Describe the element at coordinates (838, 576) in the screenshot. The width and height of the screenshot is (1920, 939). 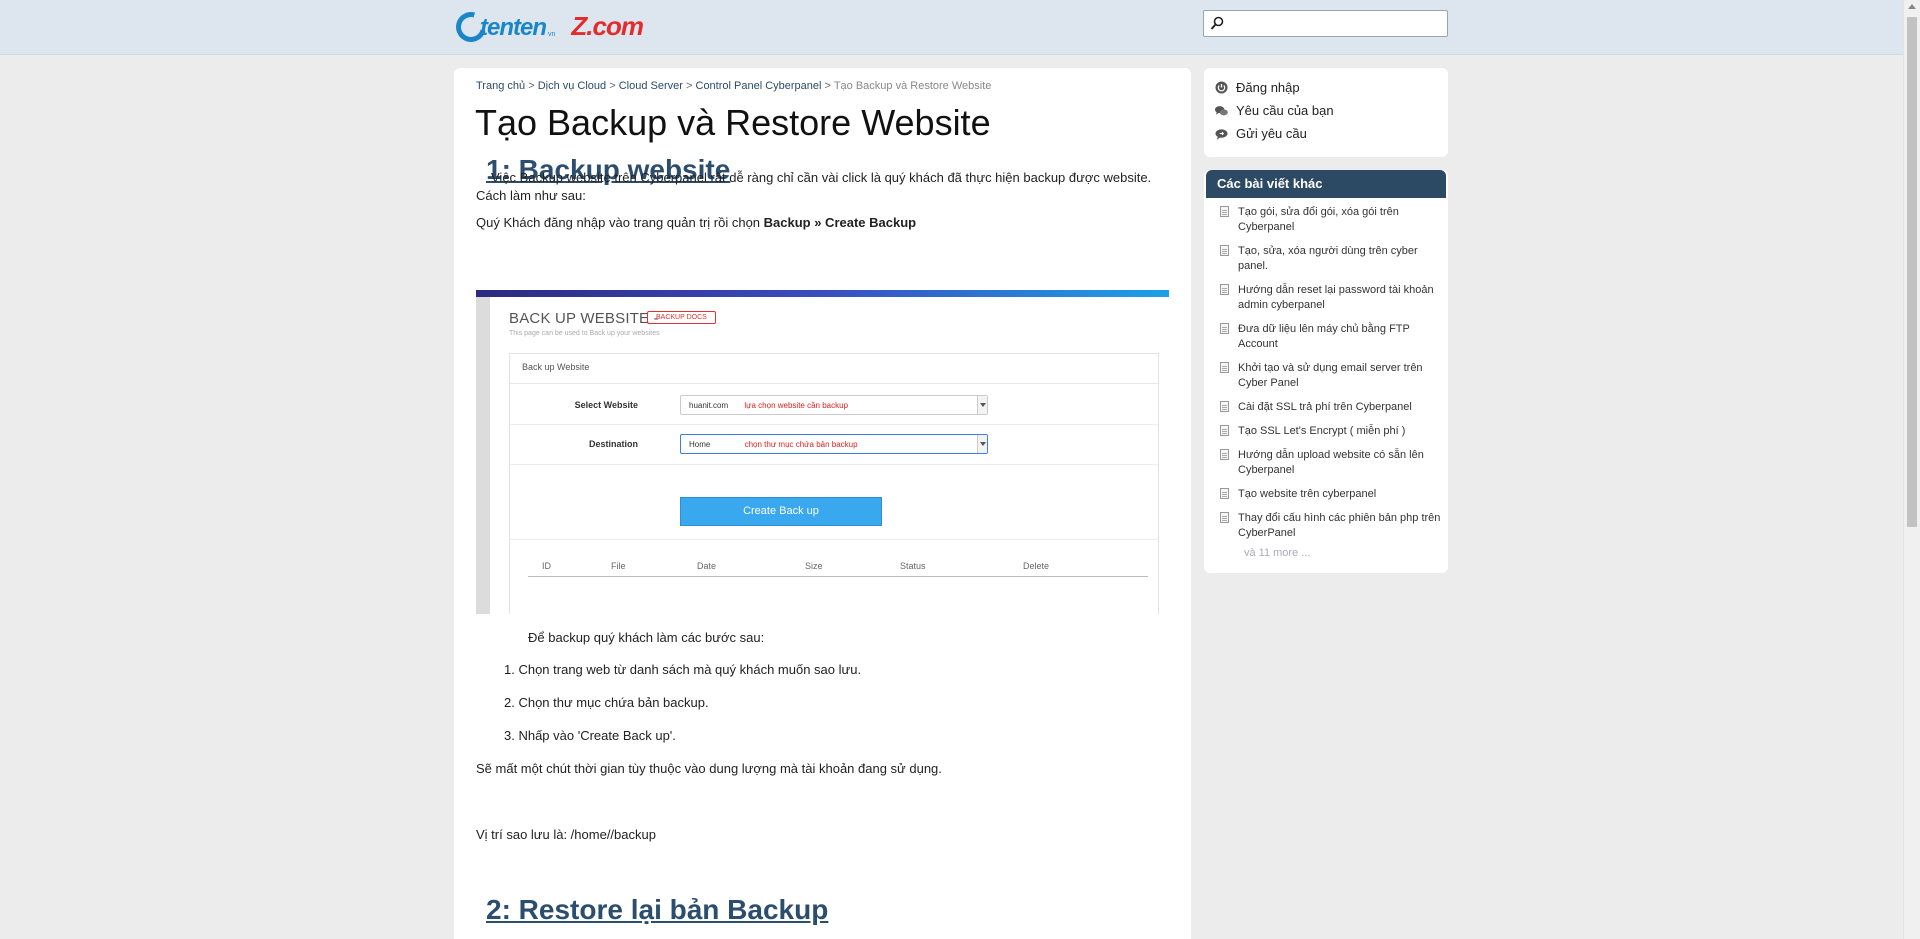
I see `table-header-line` at that location.